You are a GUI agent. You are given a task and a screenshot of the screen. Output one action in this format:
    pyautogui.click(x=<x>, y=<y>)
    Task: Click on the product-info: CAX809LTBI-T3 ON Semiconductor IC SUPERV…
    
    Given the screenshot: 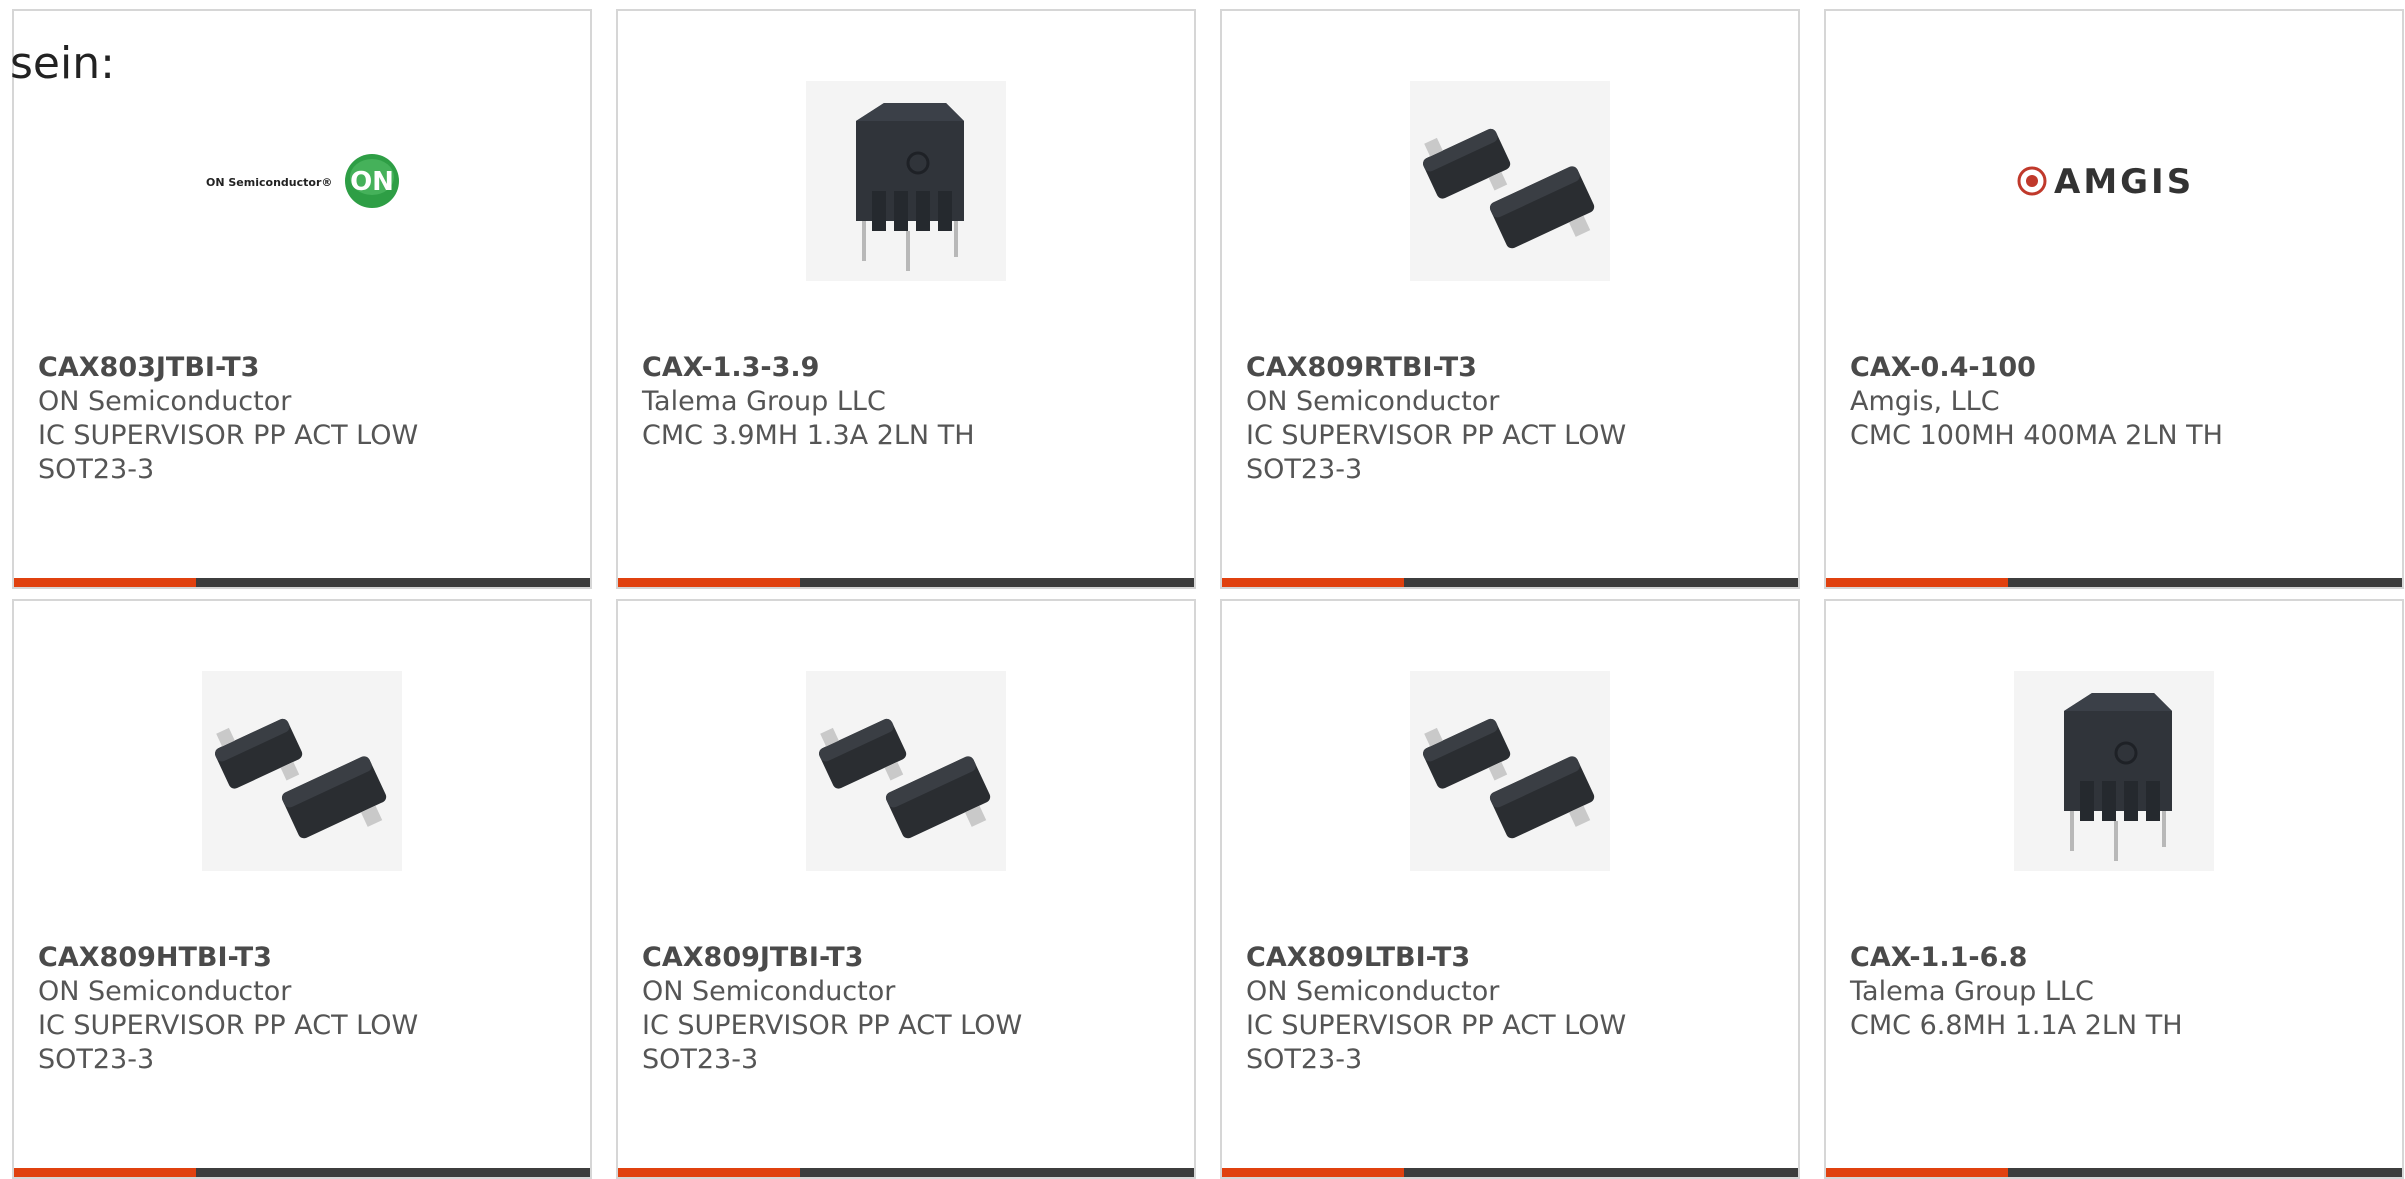 What is the action you would take?
    pyautogui.click(x=1514, y=1009)
    